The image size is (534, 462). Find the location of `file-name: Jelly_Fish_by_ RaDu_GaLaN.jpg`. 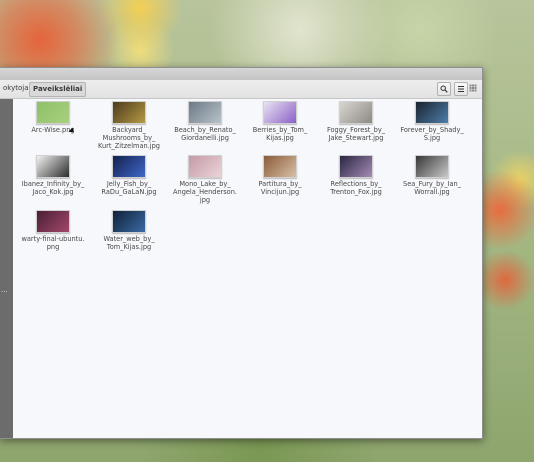

file-name: Jelly_Fish_by_ RaDu_GaLaN.jpg is located at coordinates (129, 188).